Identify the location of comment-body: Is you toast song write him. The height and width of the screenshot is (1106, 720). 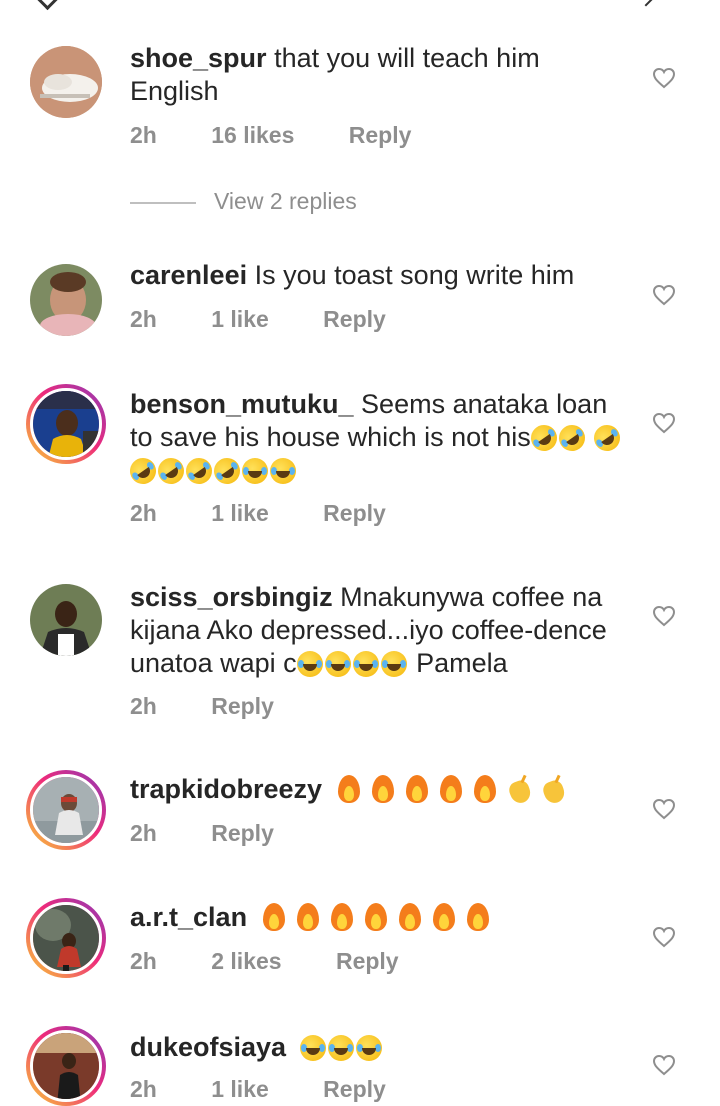
(414, 275).